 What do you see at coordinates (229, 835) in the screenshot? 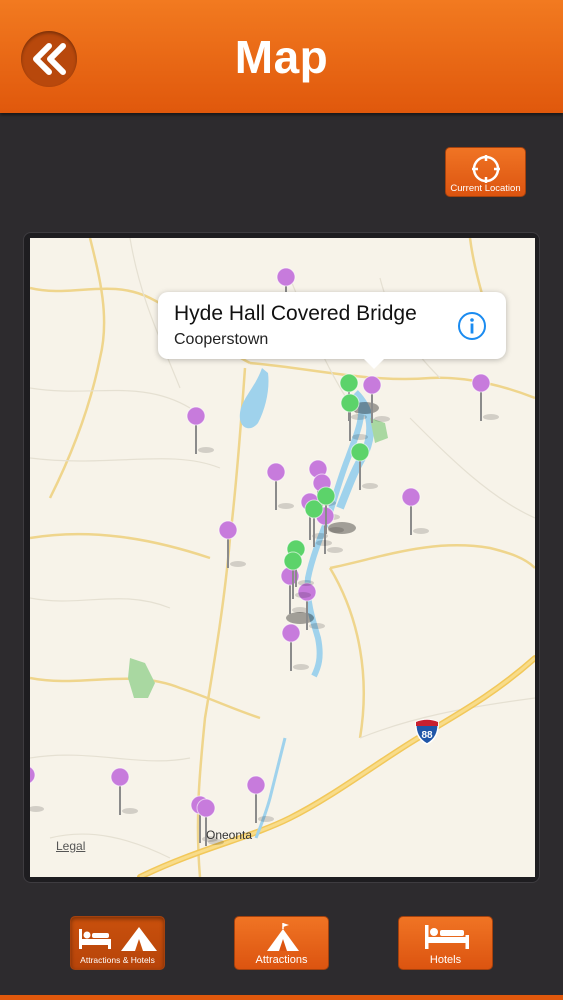
I see `city-label: Oneonta` at bounding box center [229, 835].